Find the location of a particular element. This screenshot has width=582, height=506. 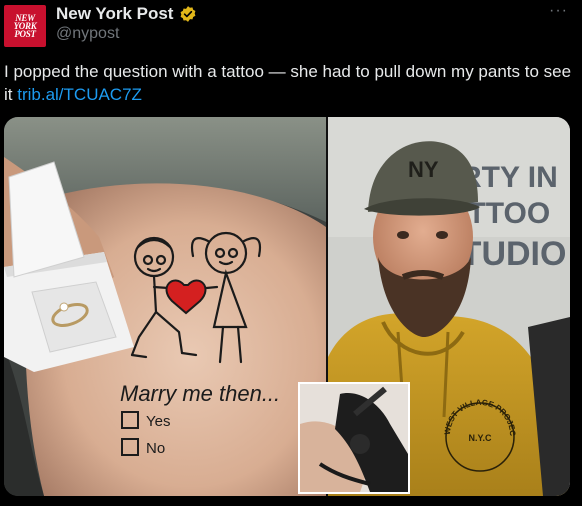

tattoo-option-no: No is located at coordinates (155, 448).